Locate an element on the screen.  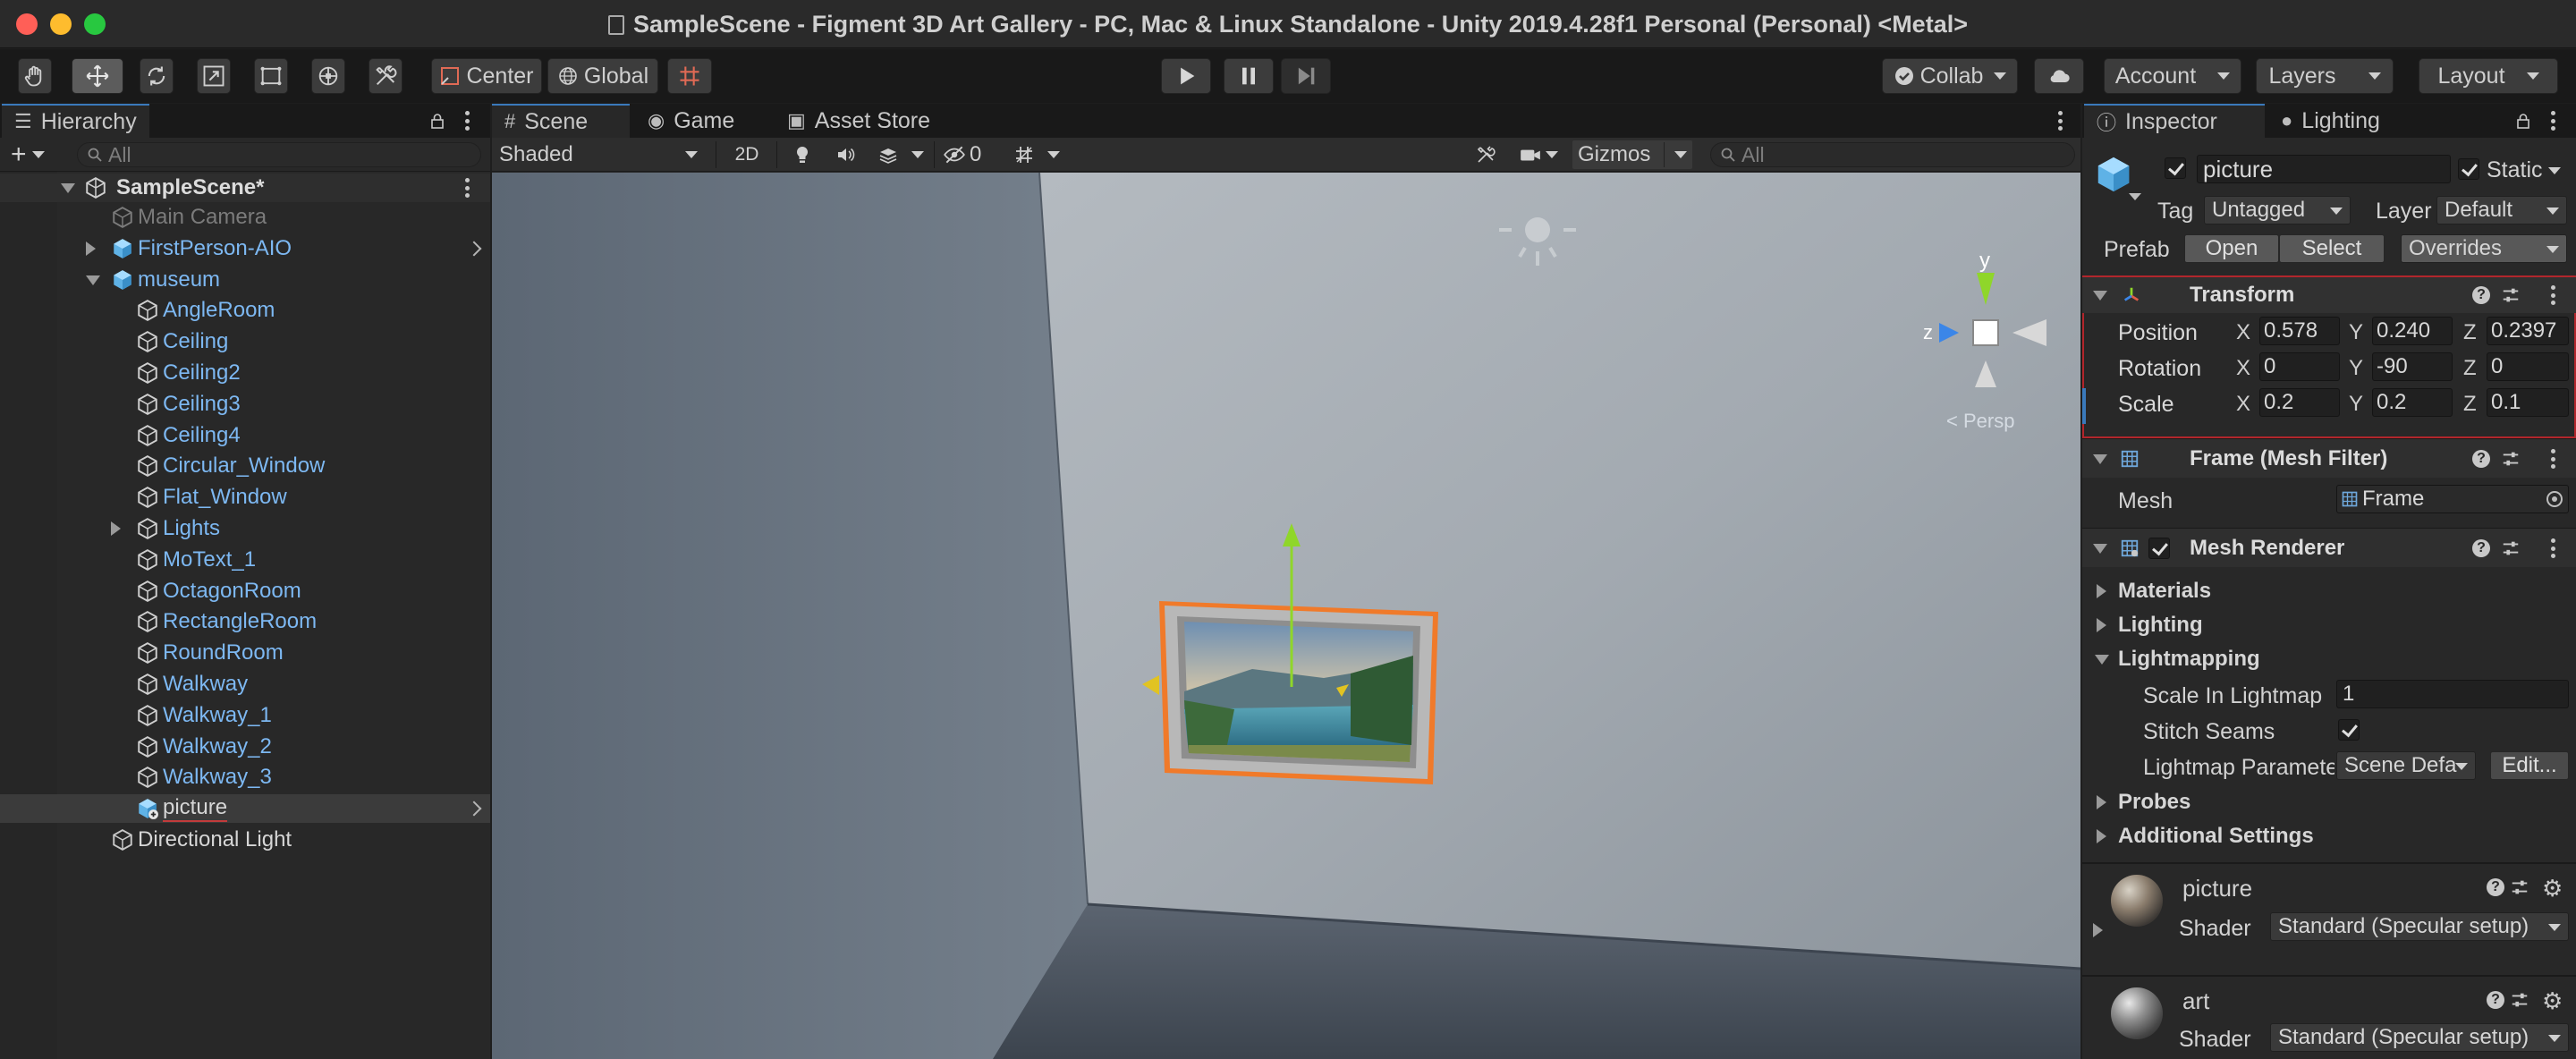
stitch-seams-checkbox is located at coordinates (2349, 730).